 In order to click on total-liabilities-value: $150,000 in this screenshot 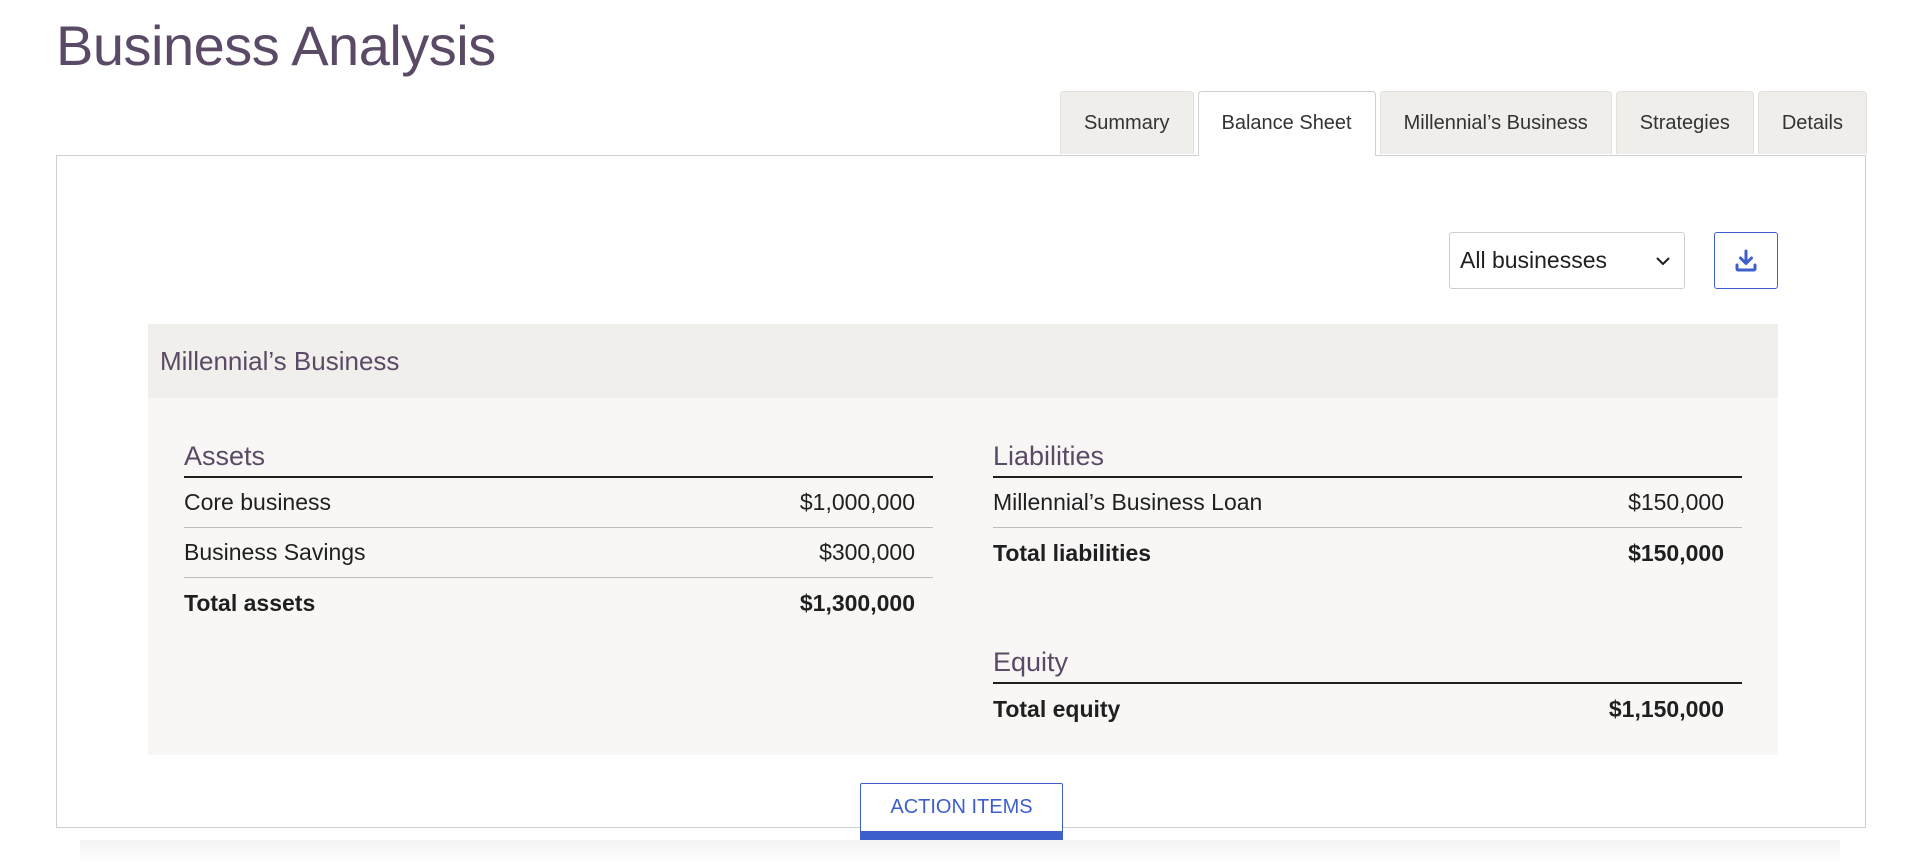, I will do `click(1676, 552)`.